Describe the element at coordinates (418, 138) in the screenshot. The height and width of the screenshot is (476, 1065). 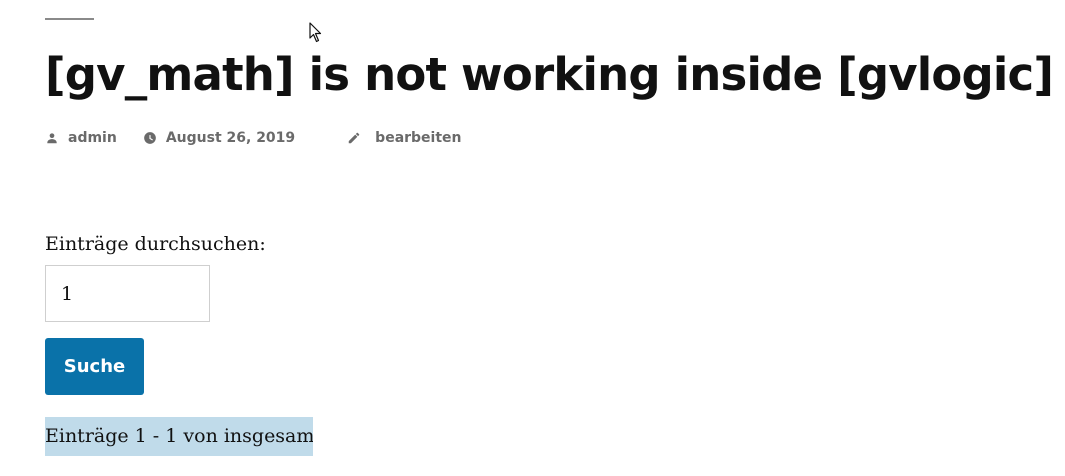
I see `edit-label: bearbeiten` at that location.